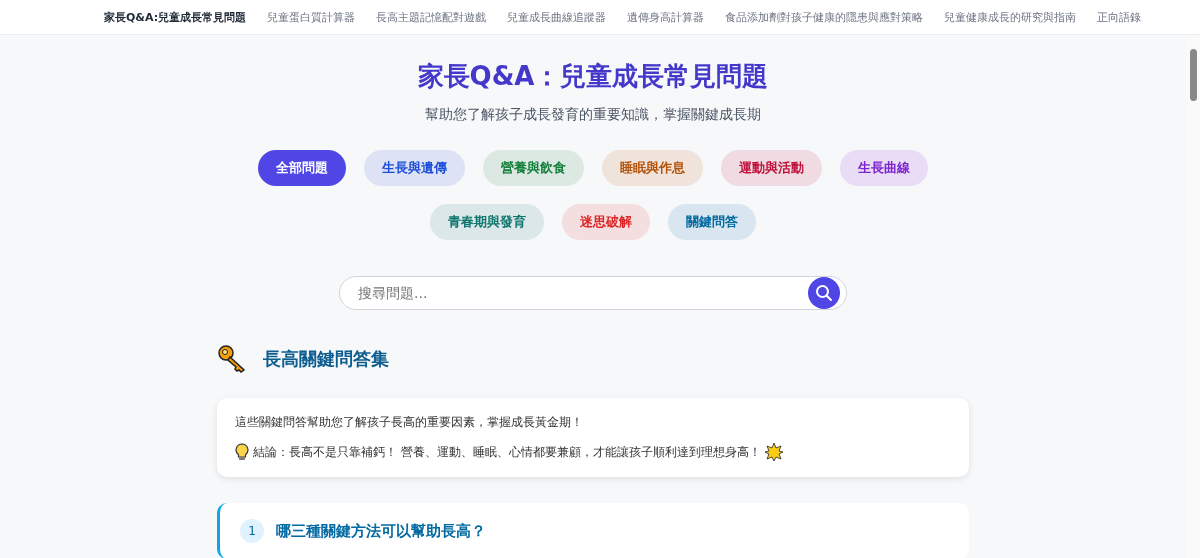 The height and width of the screenshot is (558, 1200). I want to click on nav-link: 兒童蛋白質計算器, so click(311, 17).